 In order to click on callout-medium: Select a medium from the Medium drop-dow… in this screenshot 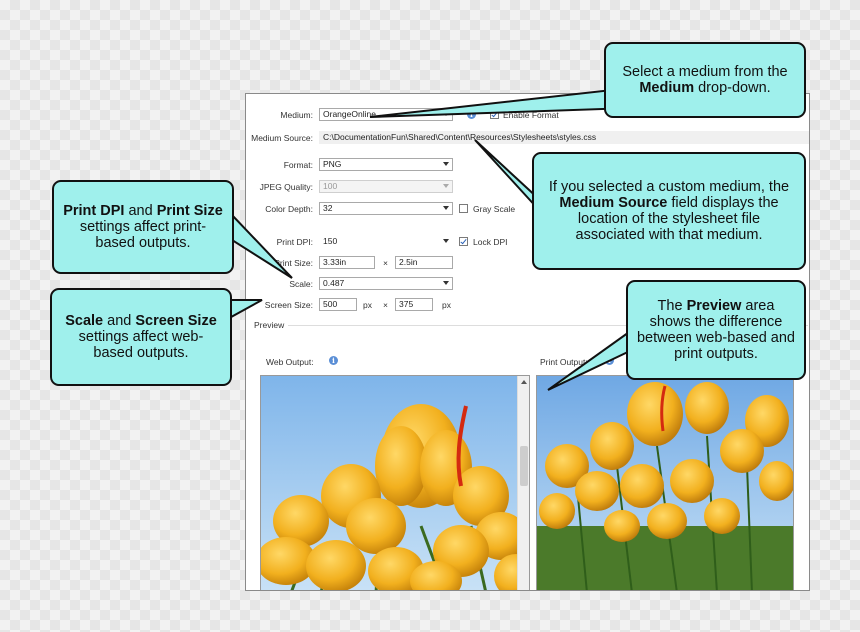, I will do `click(705, 80)`.